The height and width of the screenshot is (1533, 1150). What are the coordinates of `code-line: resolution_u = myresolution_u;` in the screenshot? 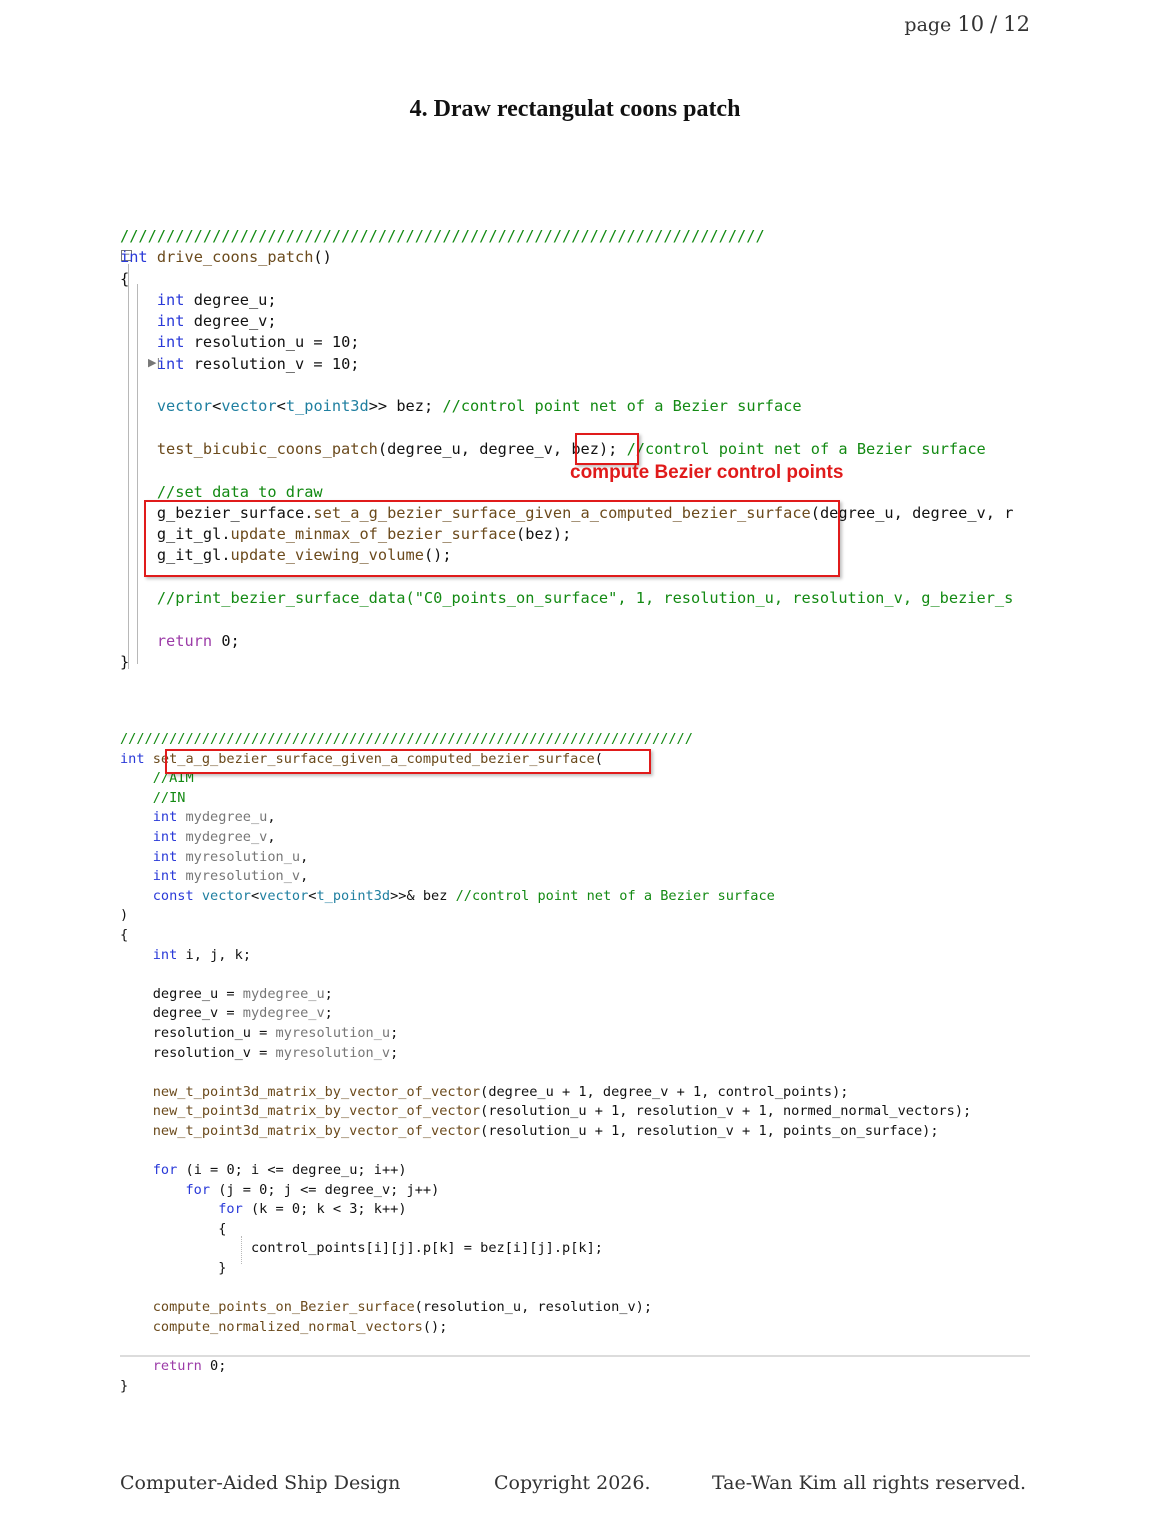 It's located at (275, 1032).